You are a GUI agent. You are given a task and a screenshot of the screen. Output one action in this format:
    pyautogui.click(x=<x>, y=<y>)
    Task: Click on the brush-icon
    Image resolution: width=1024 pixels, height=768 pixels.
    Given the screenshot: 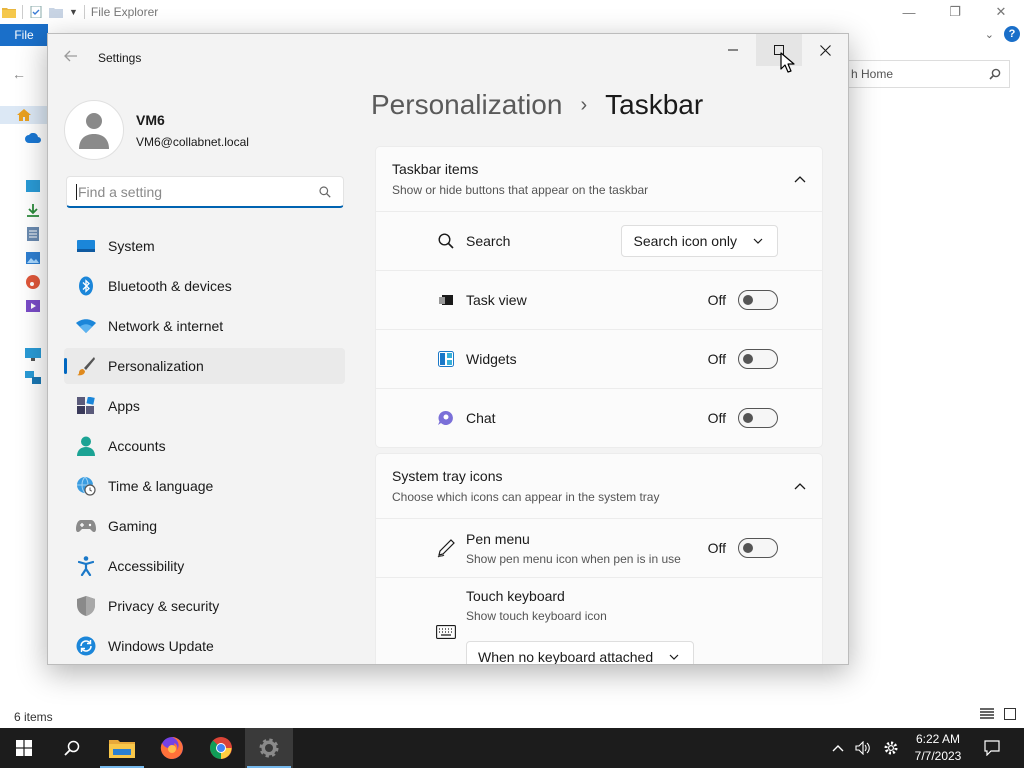 What is the action you would take?
    pyautogui.click(x=86, y=366)
    